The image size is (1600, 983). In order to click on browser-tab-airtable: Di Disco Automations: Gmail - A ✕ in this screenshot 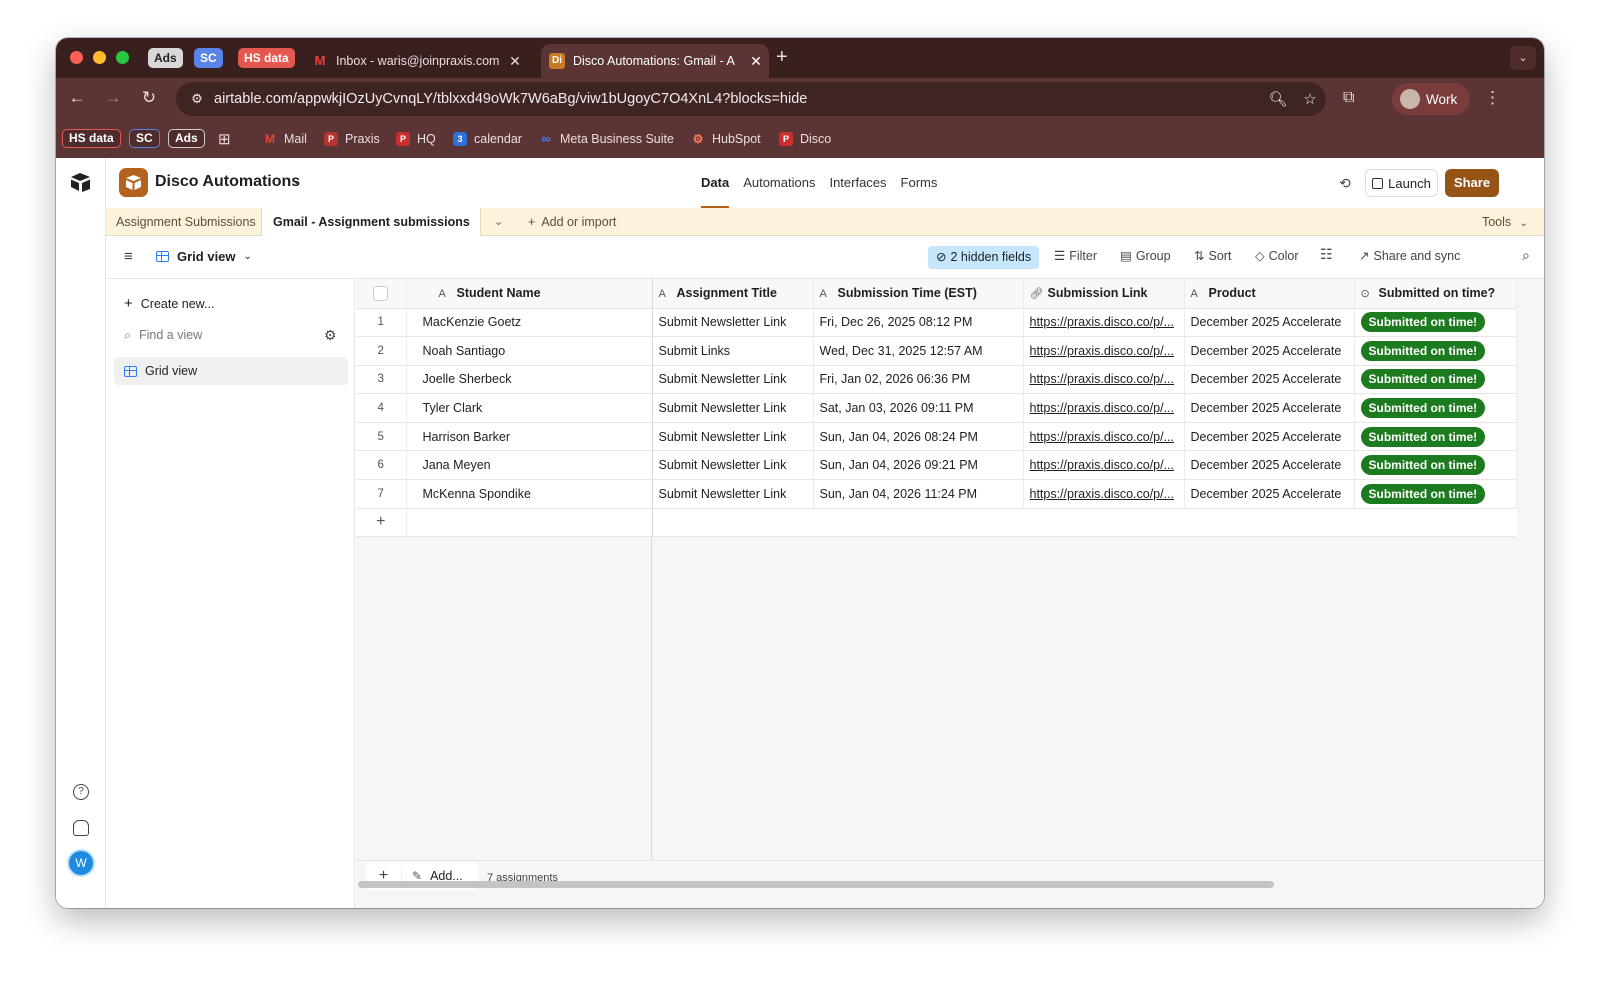, I will do `click(655, 61)`.